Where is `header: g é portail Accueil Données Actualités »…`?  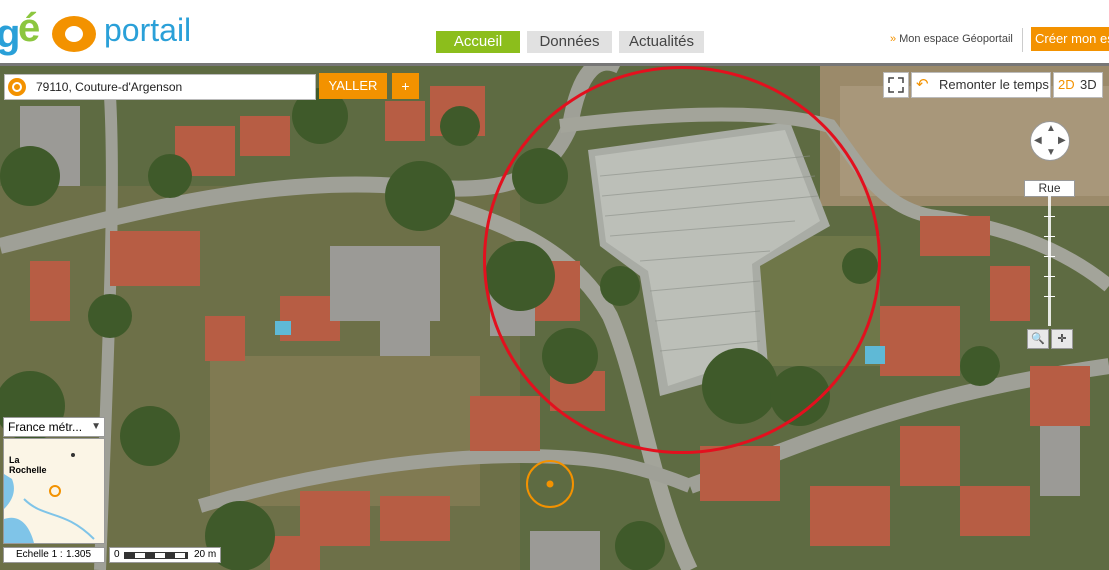
header: g é portail Accueil Données Actualités »… is located at coordinates (554, 33).